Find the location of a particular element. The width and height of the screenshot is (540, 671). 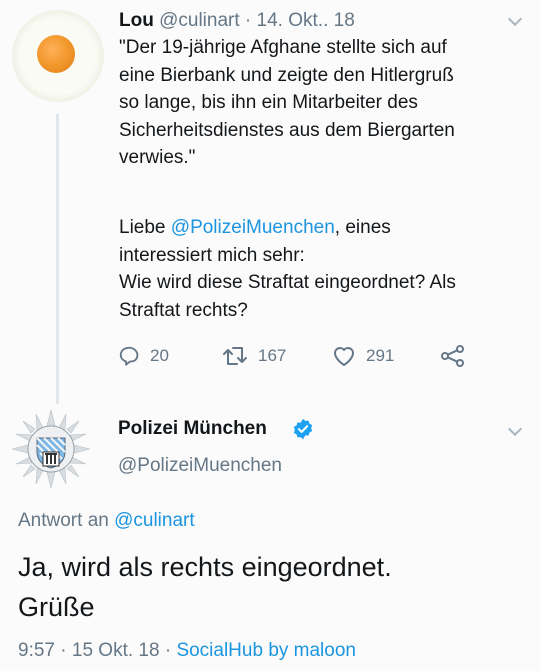

avatar-egg-yolk is located at coordinates (56, 54).